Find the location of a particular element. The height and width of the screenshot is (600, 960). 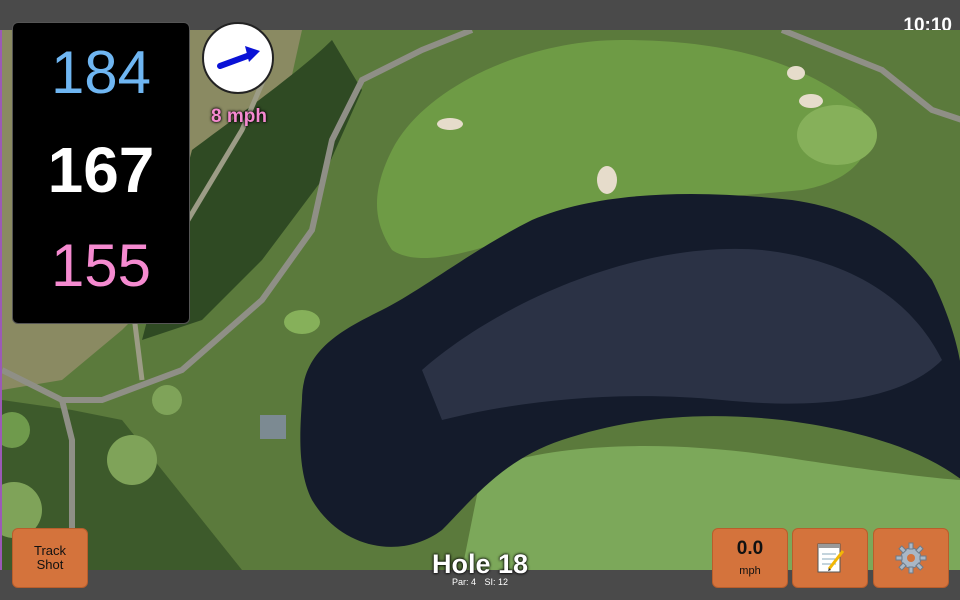

track-shot-button: Track Shot is located at coordinates (50, 558).